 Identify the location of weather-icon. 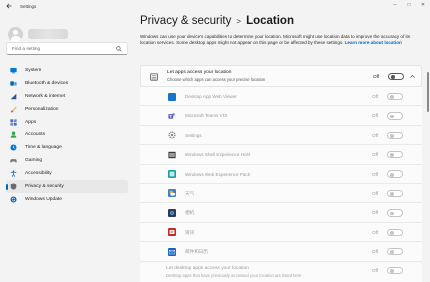
(172, 193).